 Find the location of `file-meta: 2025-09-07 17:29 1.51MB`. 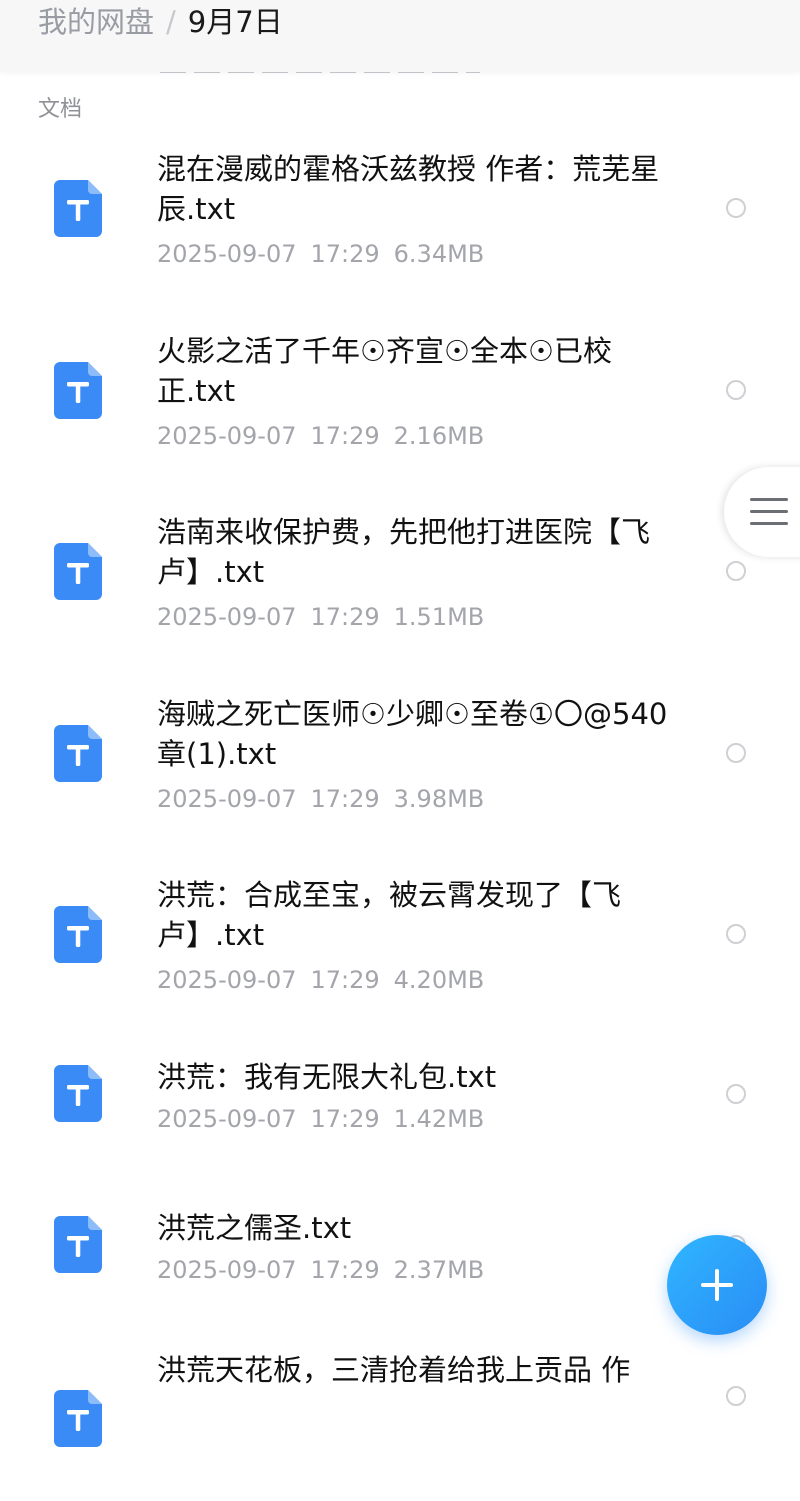

file-meta: 2025-09-07 17:29 1.51MB is located at coordinates (327, 617).